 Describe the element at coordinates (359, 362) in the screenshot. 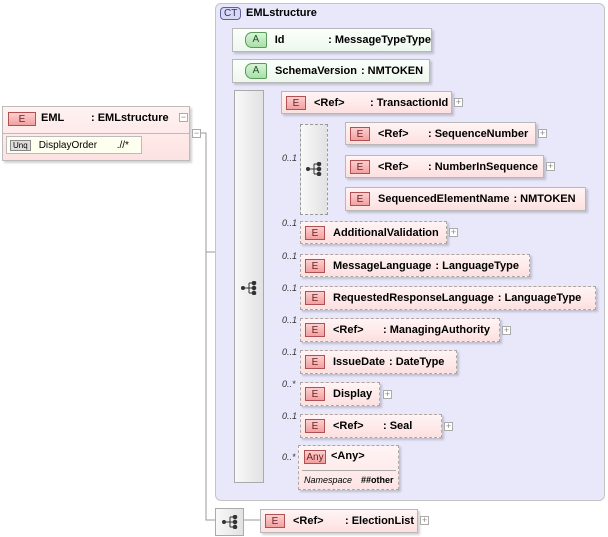

I see `element-name: IssueDate` at that location.